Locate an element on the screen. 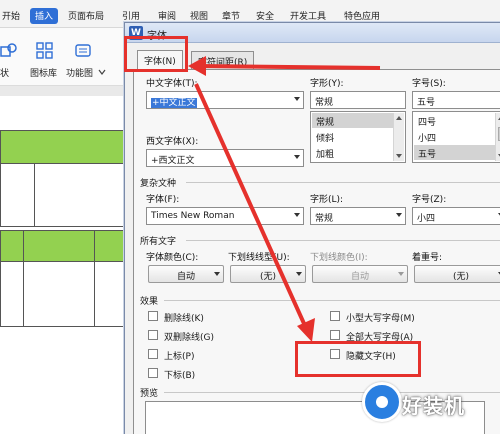  watermark-icon is located at coordinates (382, 402).